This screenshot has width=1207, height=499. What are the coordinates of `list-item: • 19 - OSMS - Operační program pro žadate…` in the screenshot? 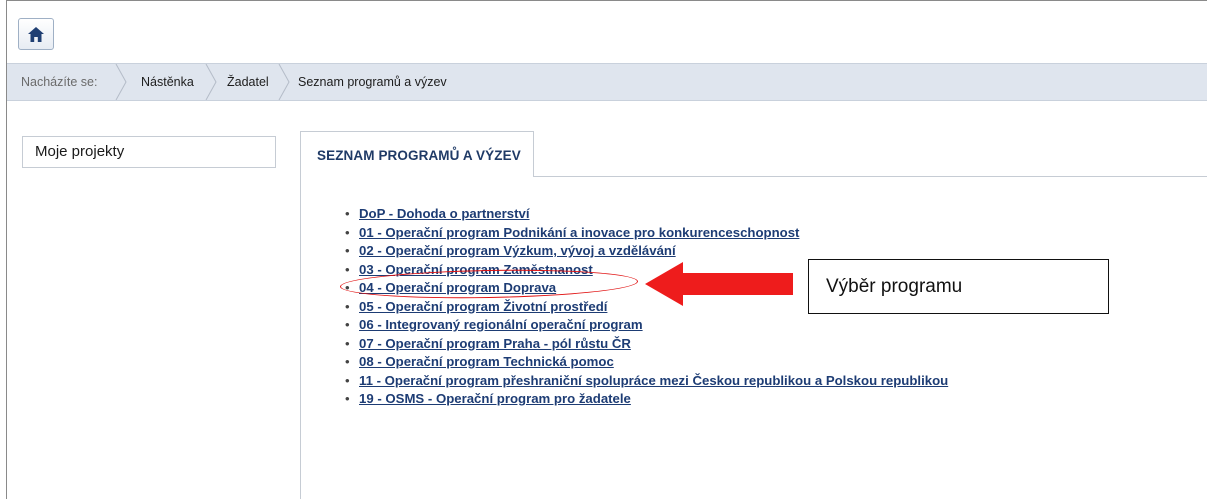 It's located at (646, 399).